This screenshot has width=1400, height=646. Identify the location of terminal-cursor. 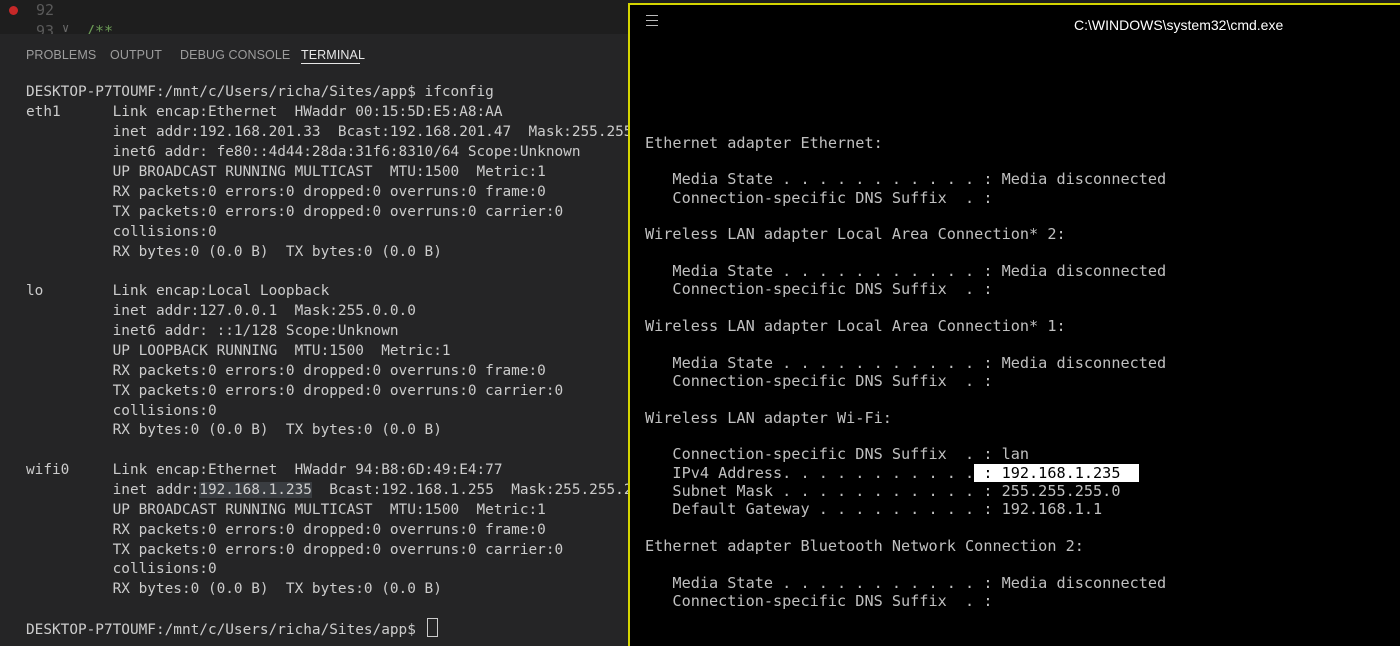
(432, 627).